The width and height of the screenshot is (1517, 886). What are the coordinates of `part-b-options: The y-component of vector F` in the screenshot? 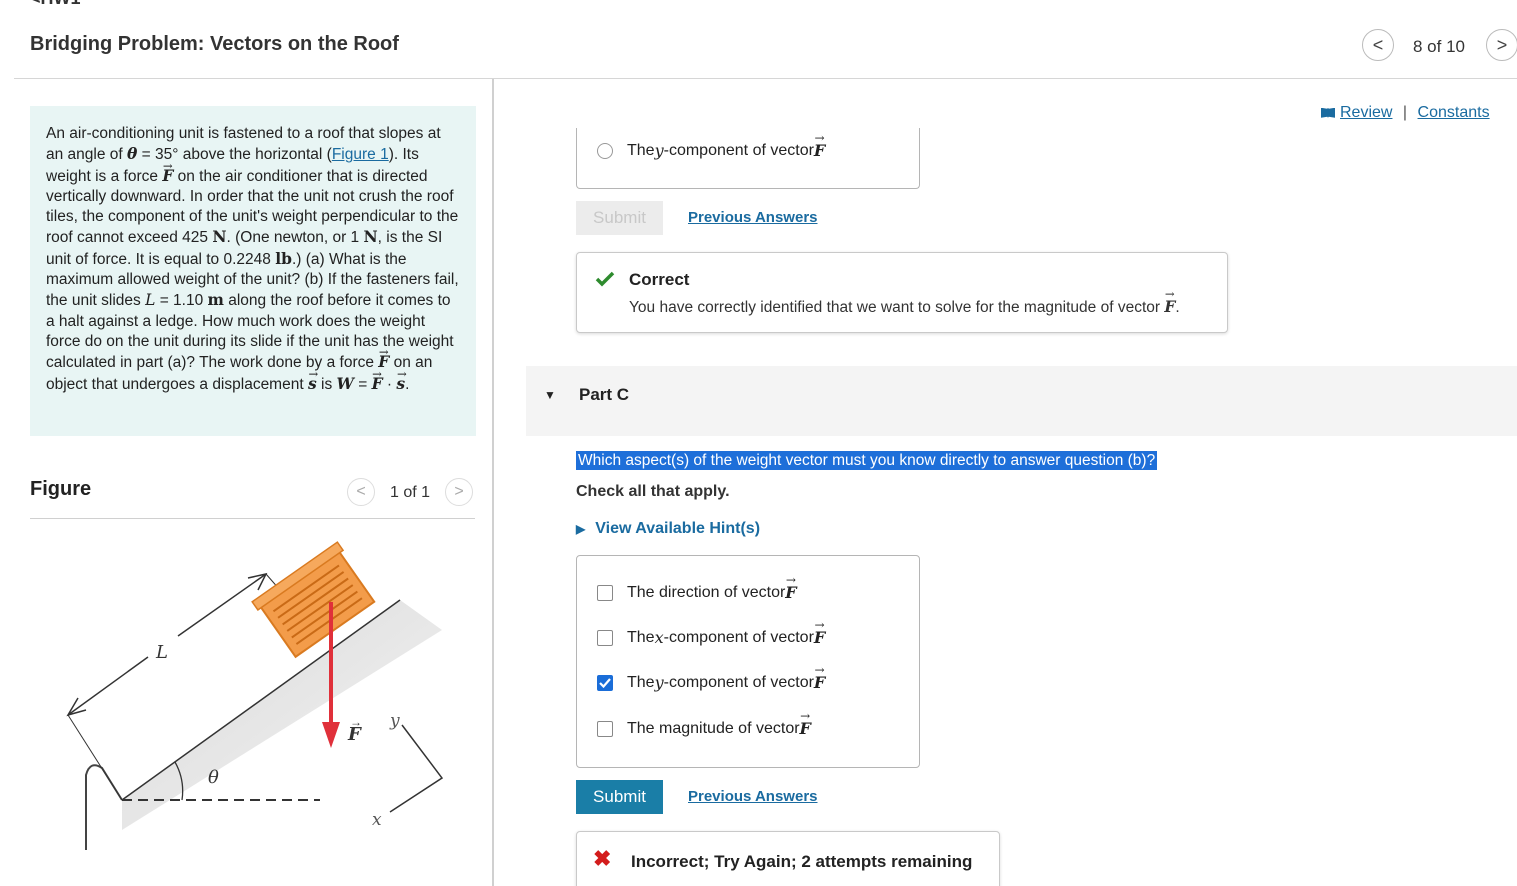 It's located at (748, 158).